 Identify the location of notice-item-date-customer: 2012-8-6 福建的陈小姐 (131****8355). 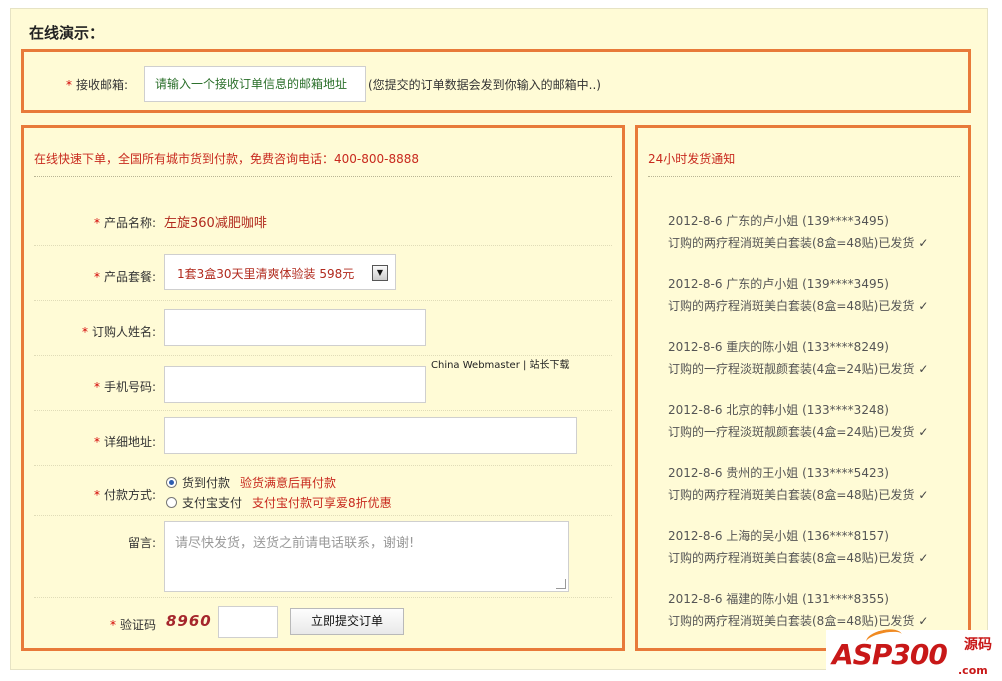
(778, 599).